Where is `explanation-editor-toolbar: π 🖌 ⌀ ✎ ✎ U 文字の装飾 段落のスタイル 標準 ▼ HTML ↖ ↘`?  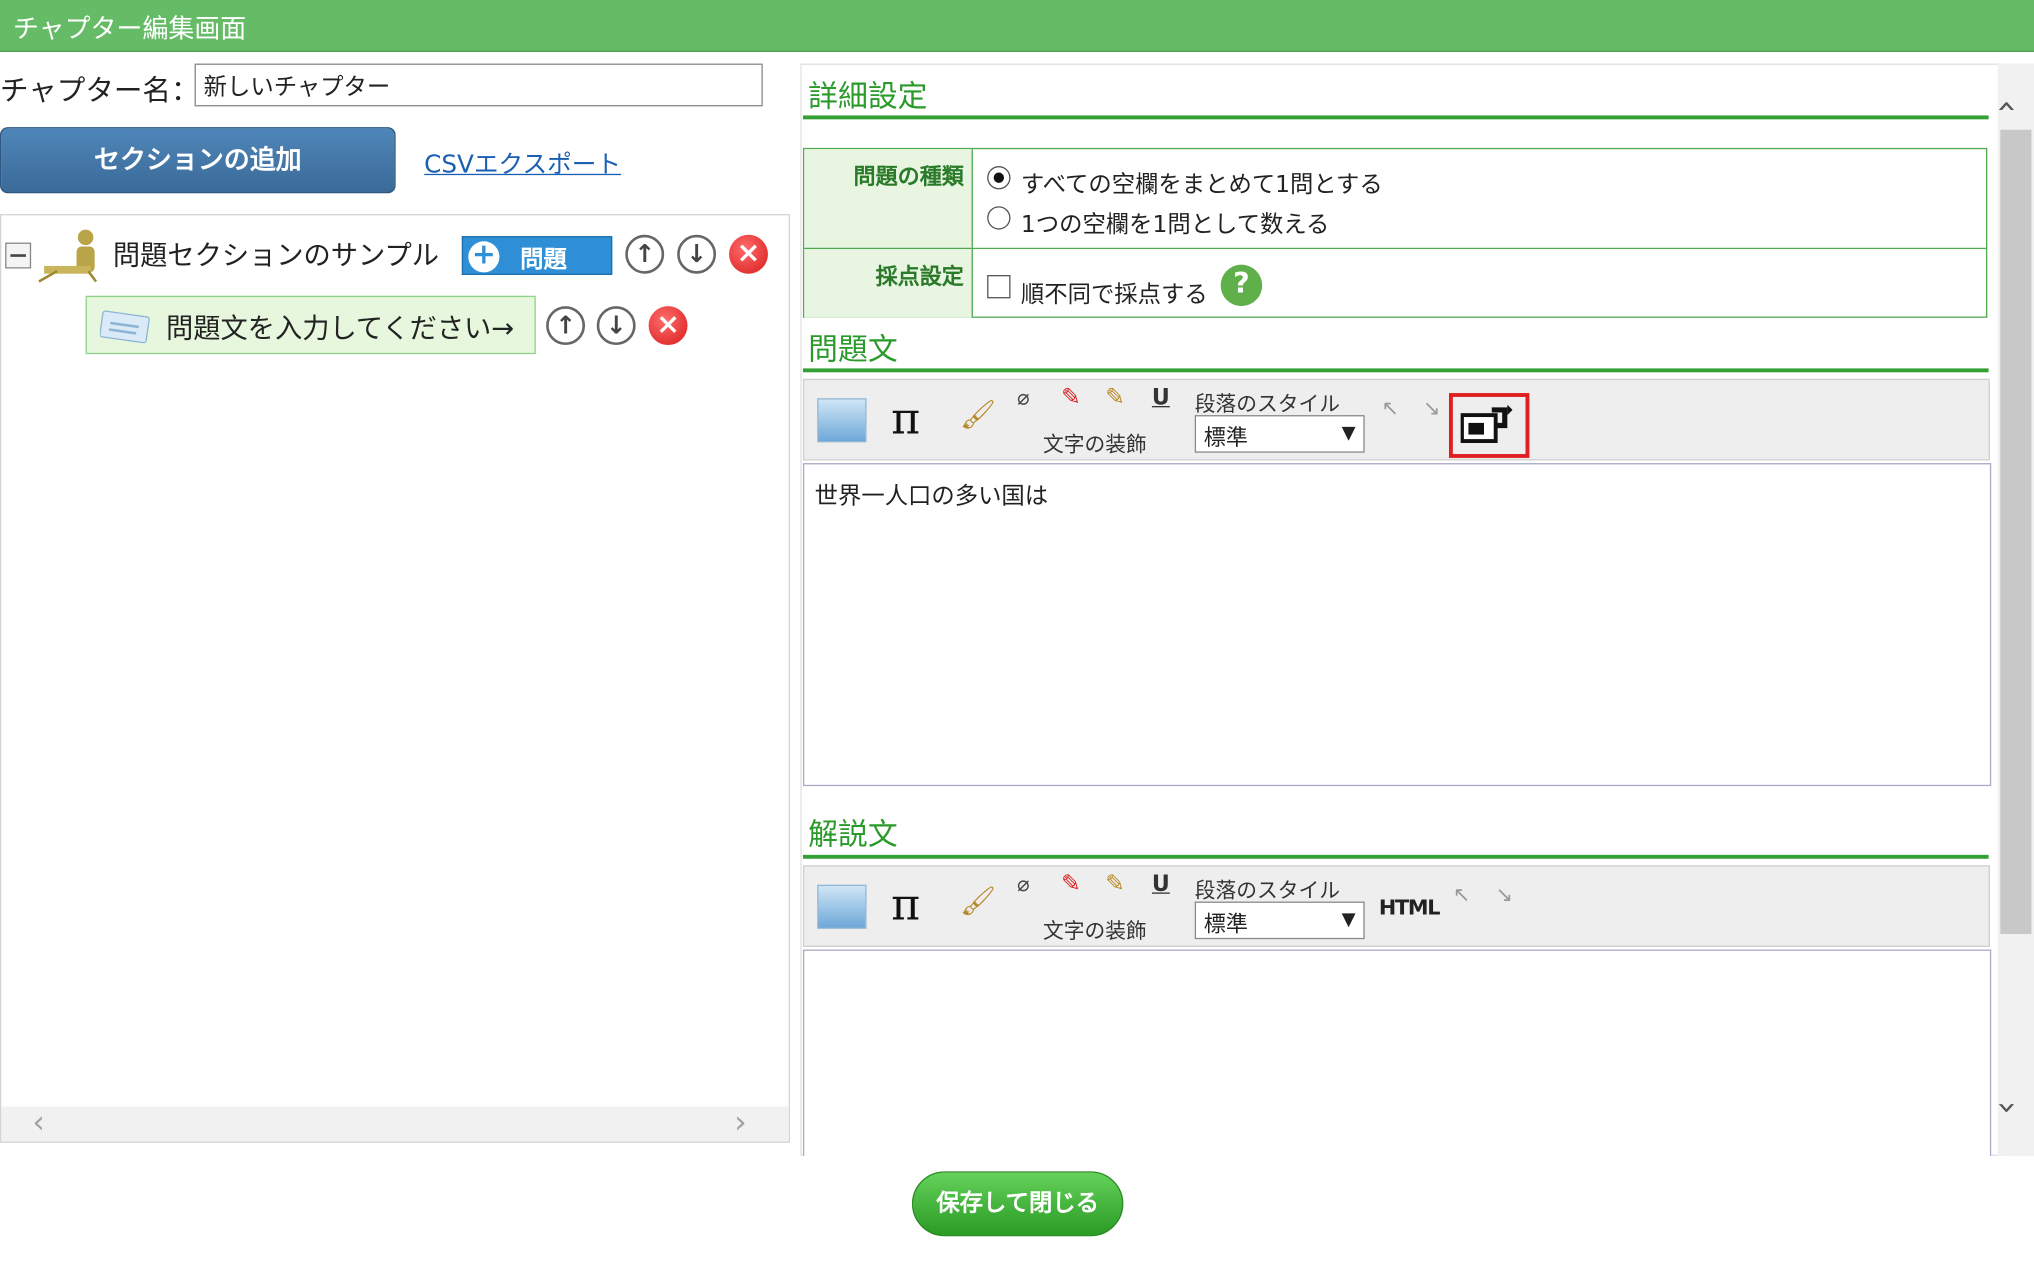 explanation-editor-toolbar: π 🖌 ⌀ ✎ ✎ U 文字の装飾 段落のスタイル 標準 ▼ HTML ↖ ↘ is located at coordinates (1396, 906).